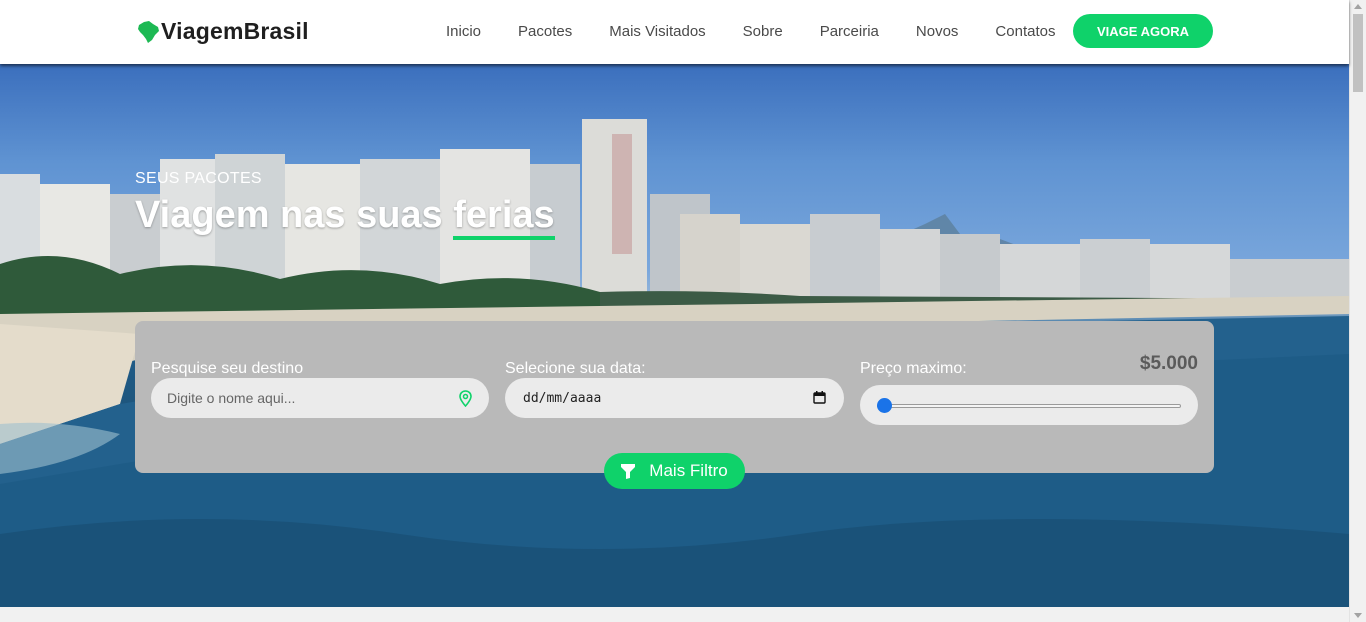 The image size is (1366, 622). I want to click on date-field: dd/mm/aaaa, so click(674, 398).